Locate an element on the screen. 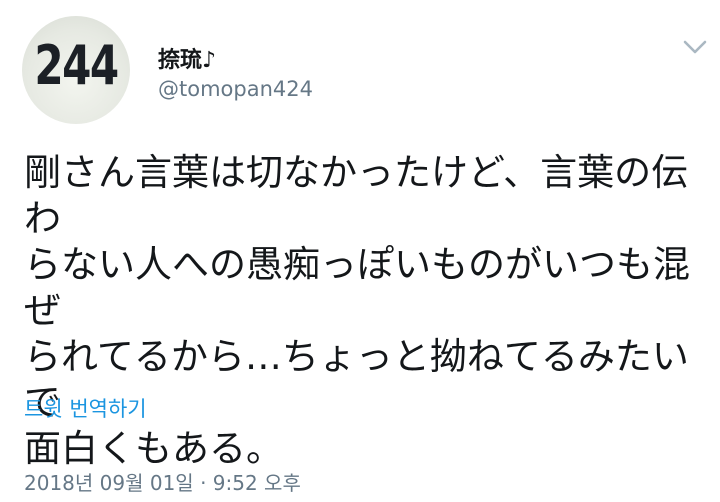 The width and height of the screenshot is (720, 502). avatar-number: 244 is located at coordinates (76, 65).